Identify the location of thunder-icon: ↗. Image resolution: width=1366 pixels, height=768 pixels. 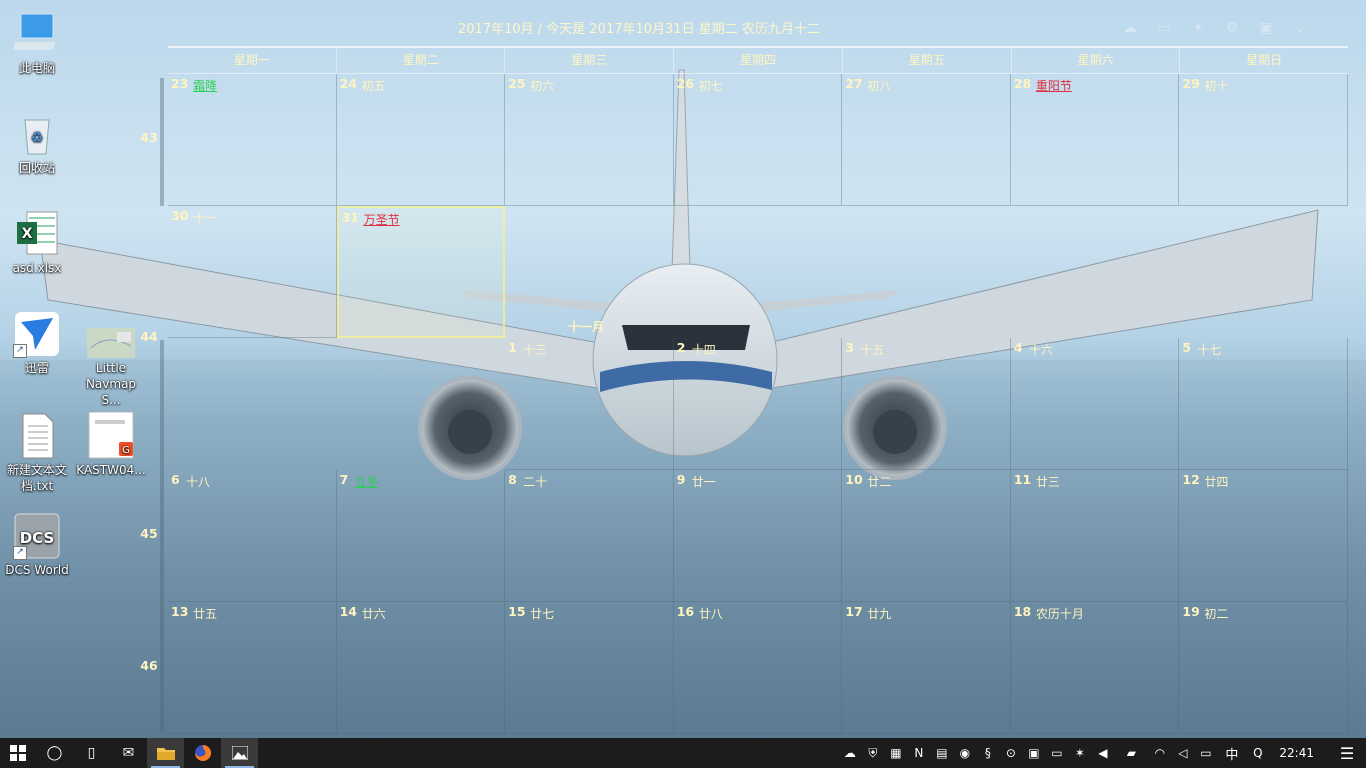
(37, 334).